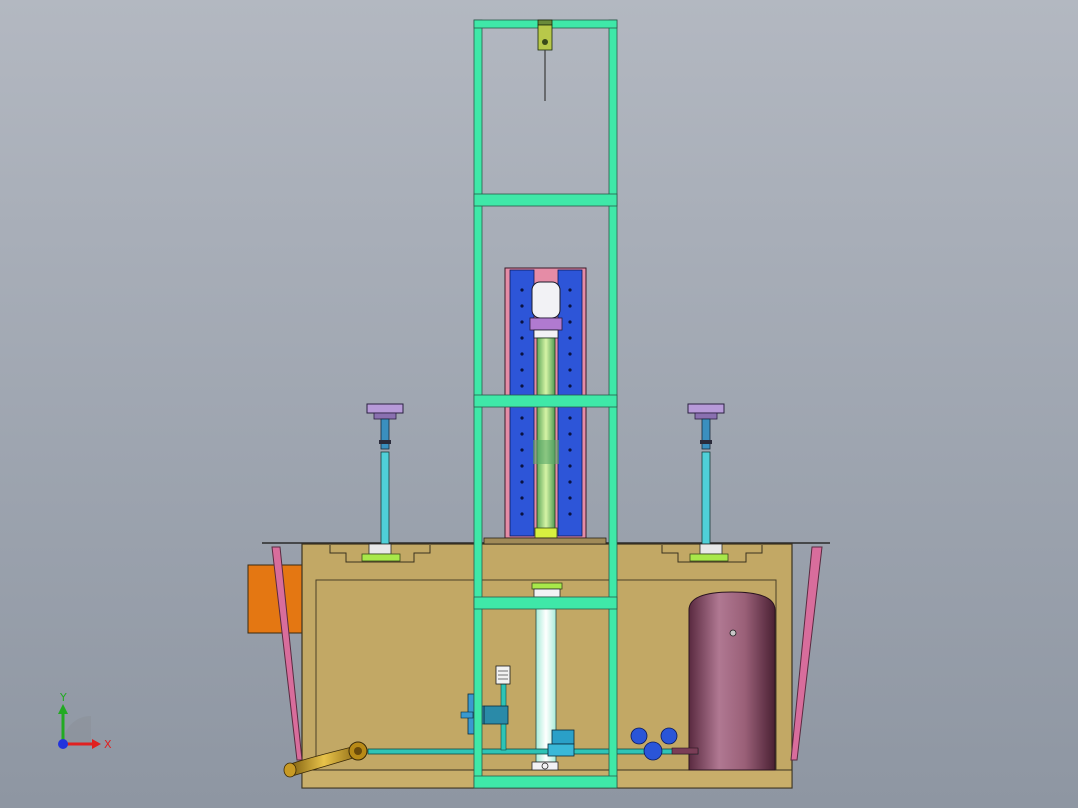 This screenshot has height=808, width=1078. What do you see at coordinates (108, 744) in the screenshot?
I see `x-axis-label: X` at bounding box center [108, 744].